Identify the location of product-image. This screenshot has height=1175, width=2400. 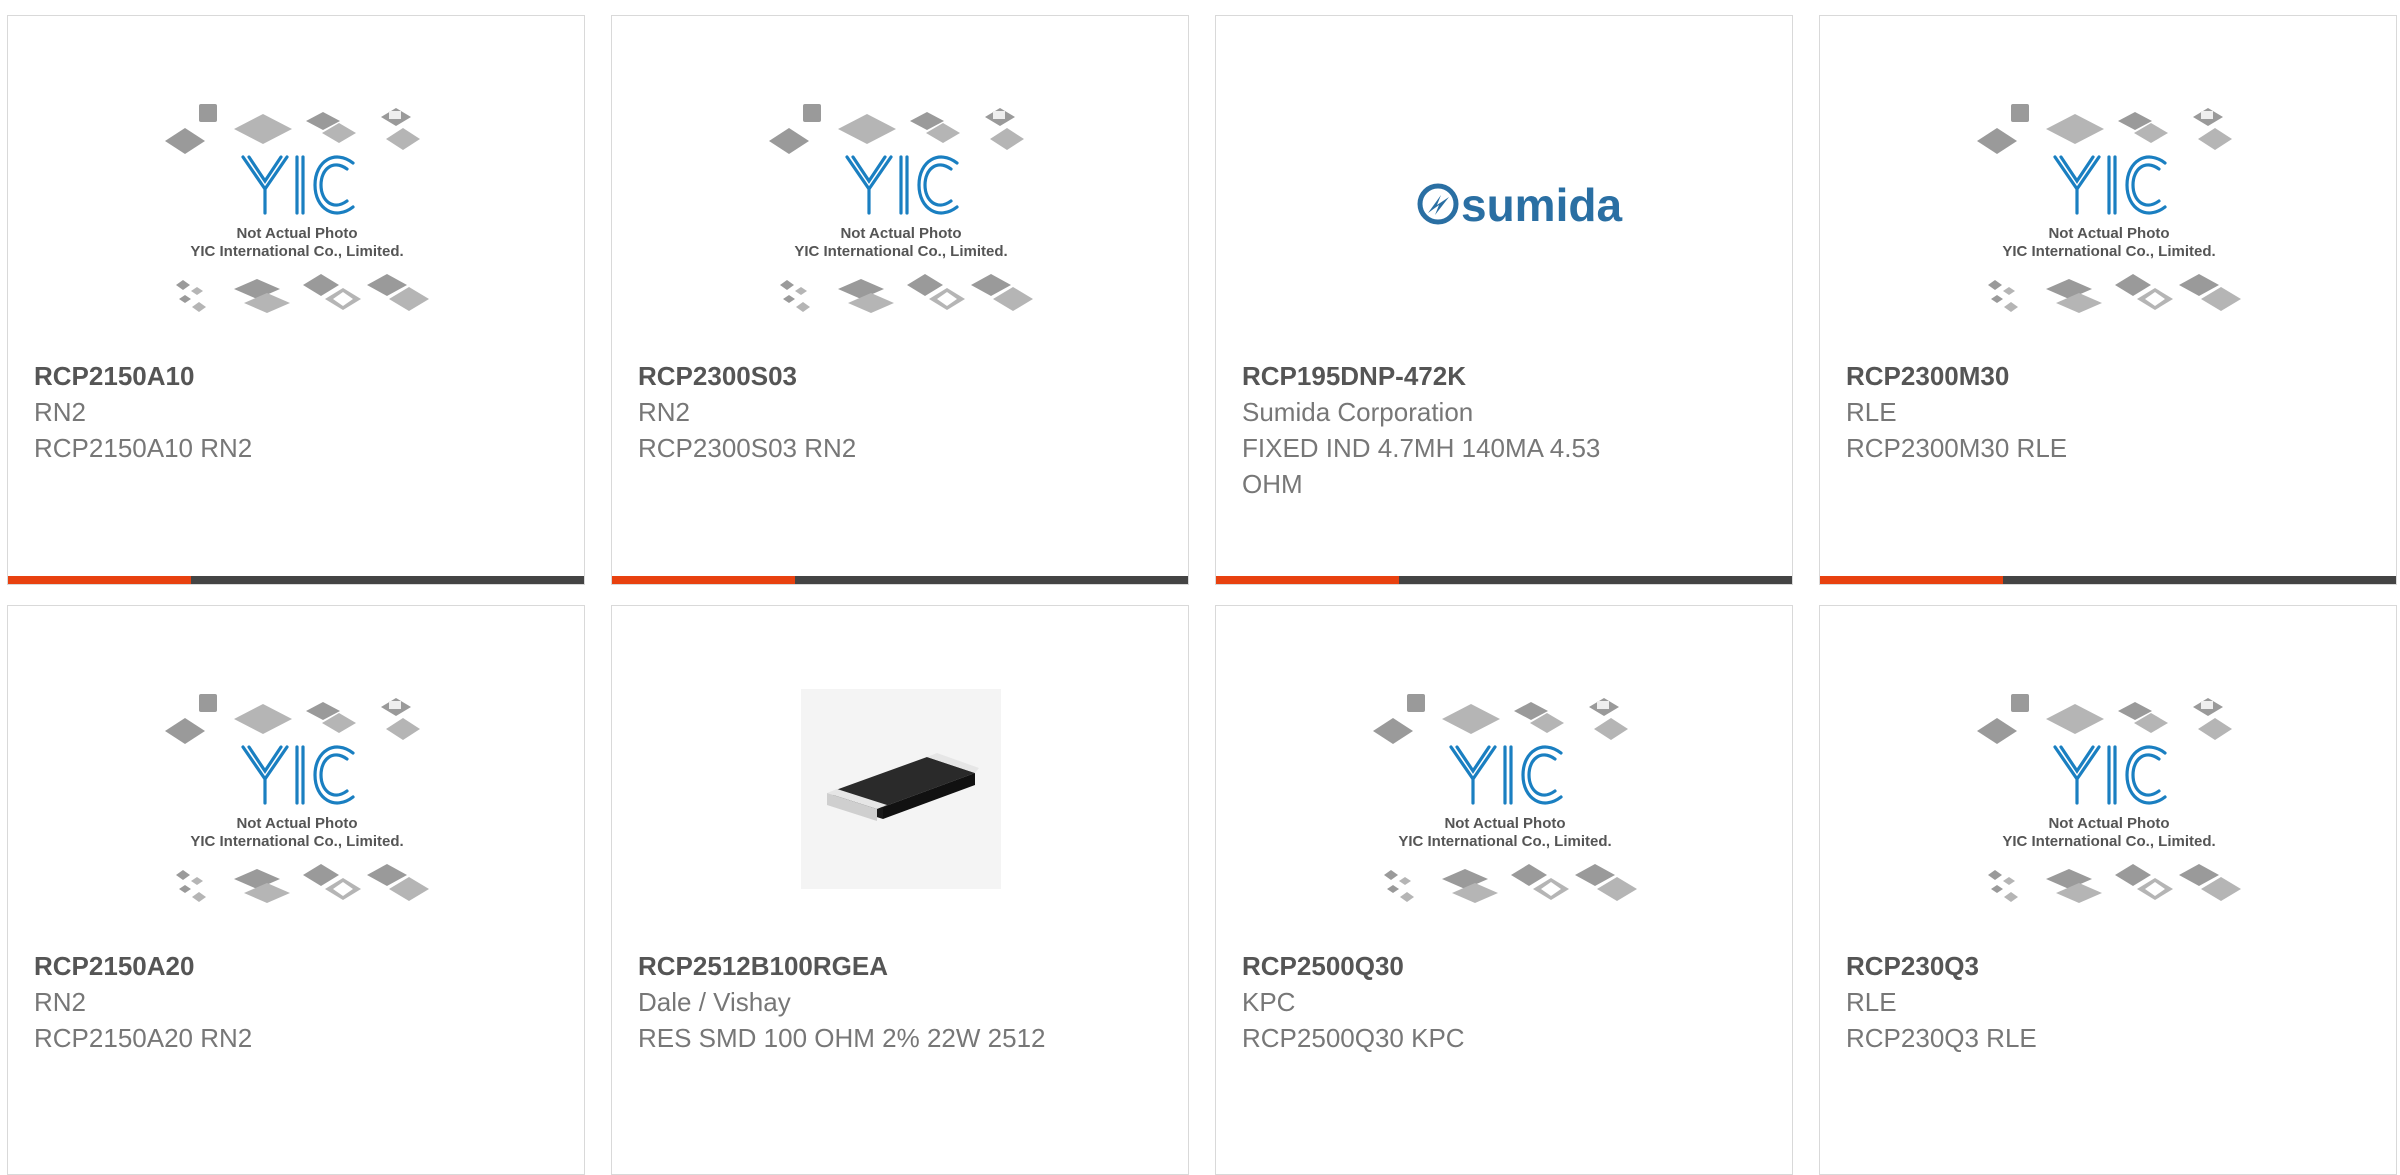
(900, 778).